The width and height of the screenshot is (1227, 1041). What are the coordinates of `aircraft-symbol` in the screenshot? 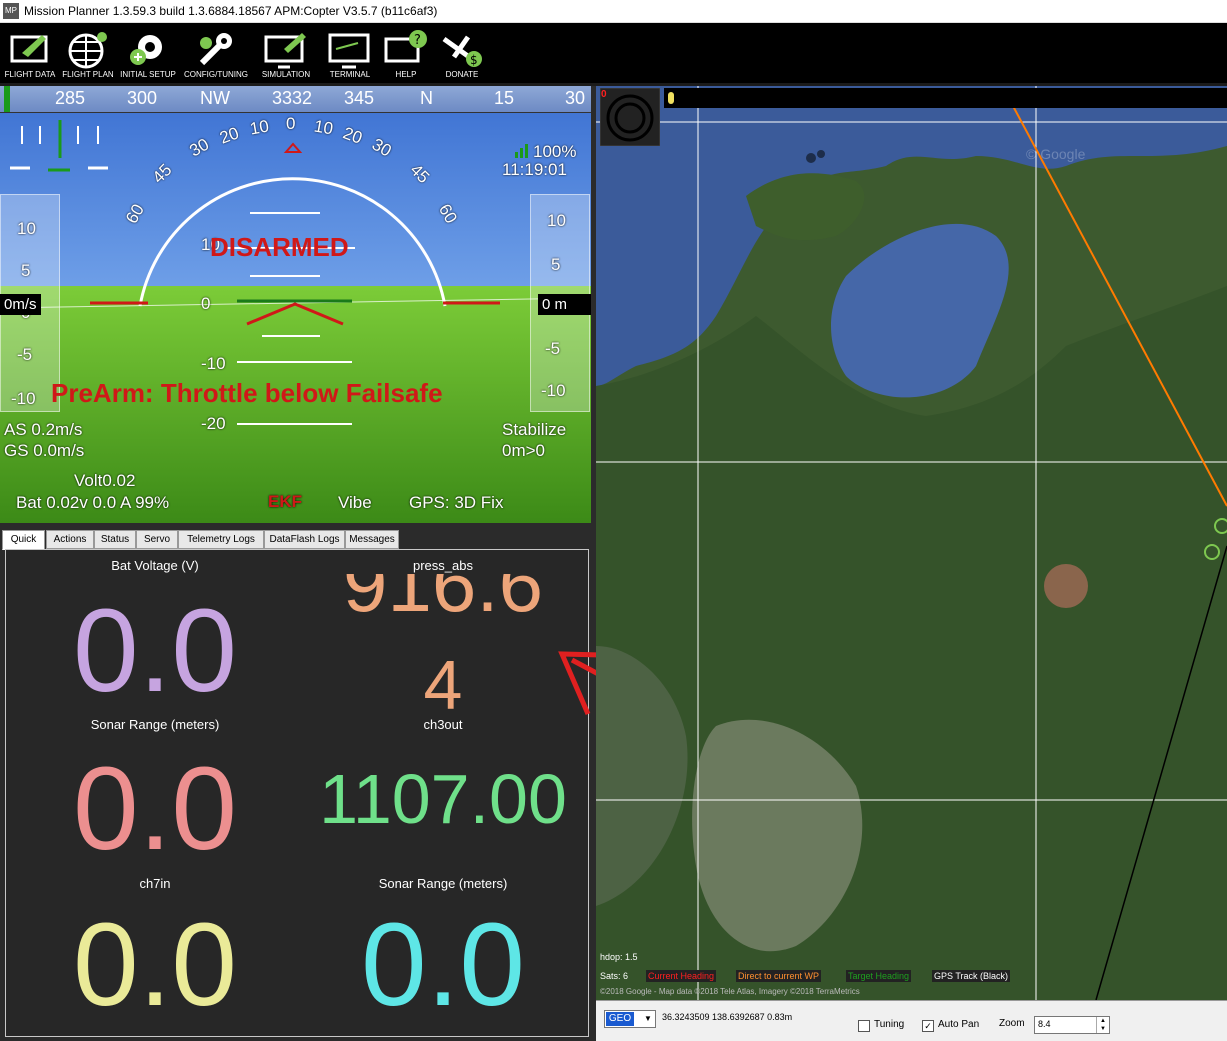 It's located at (295, 314).